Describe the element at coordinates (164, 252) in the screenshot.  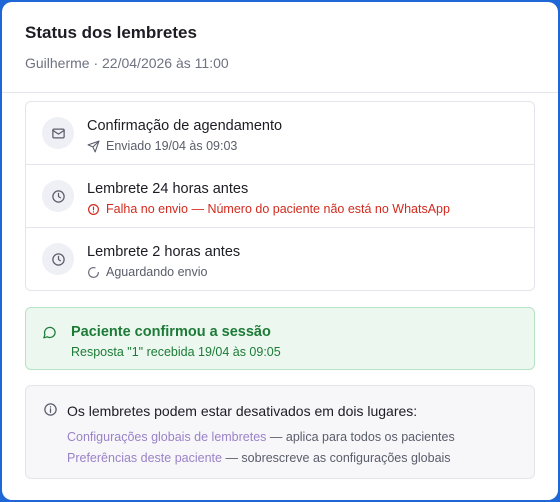
I see `reminder-title: Lembrete 2 horas antes` at that location.